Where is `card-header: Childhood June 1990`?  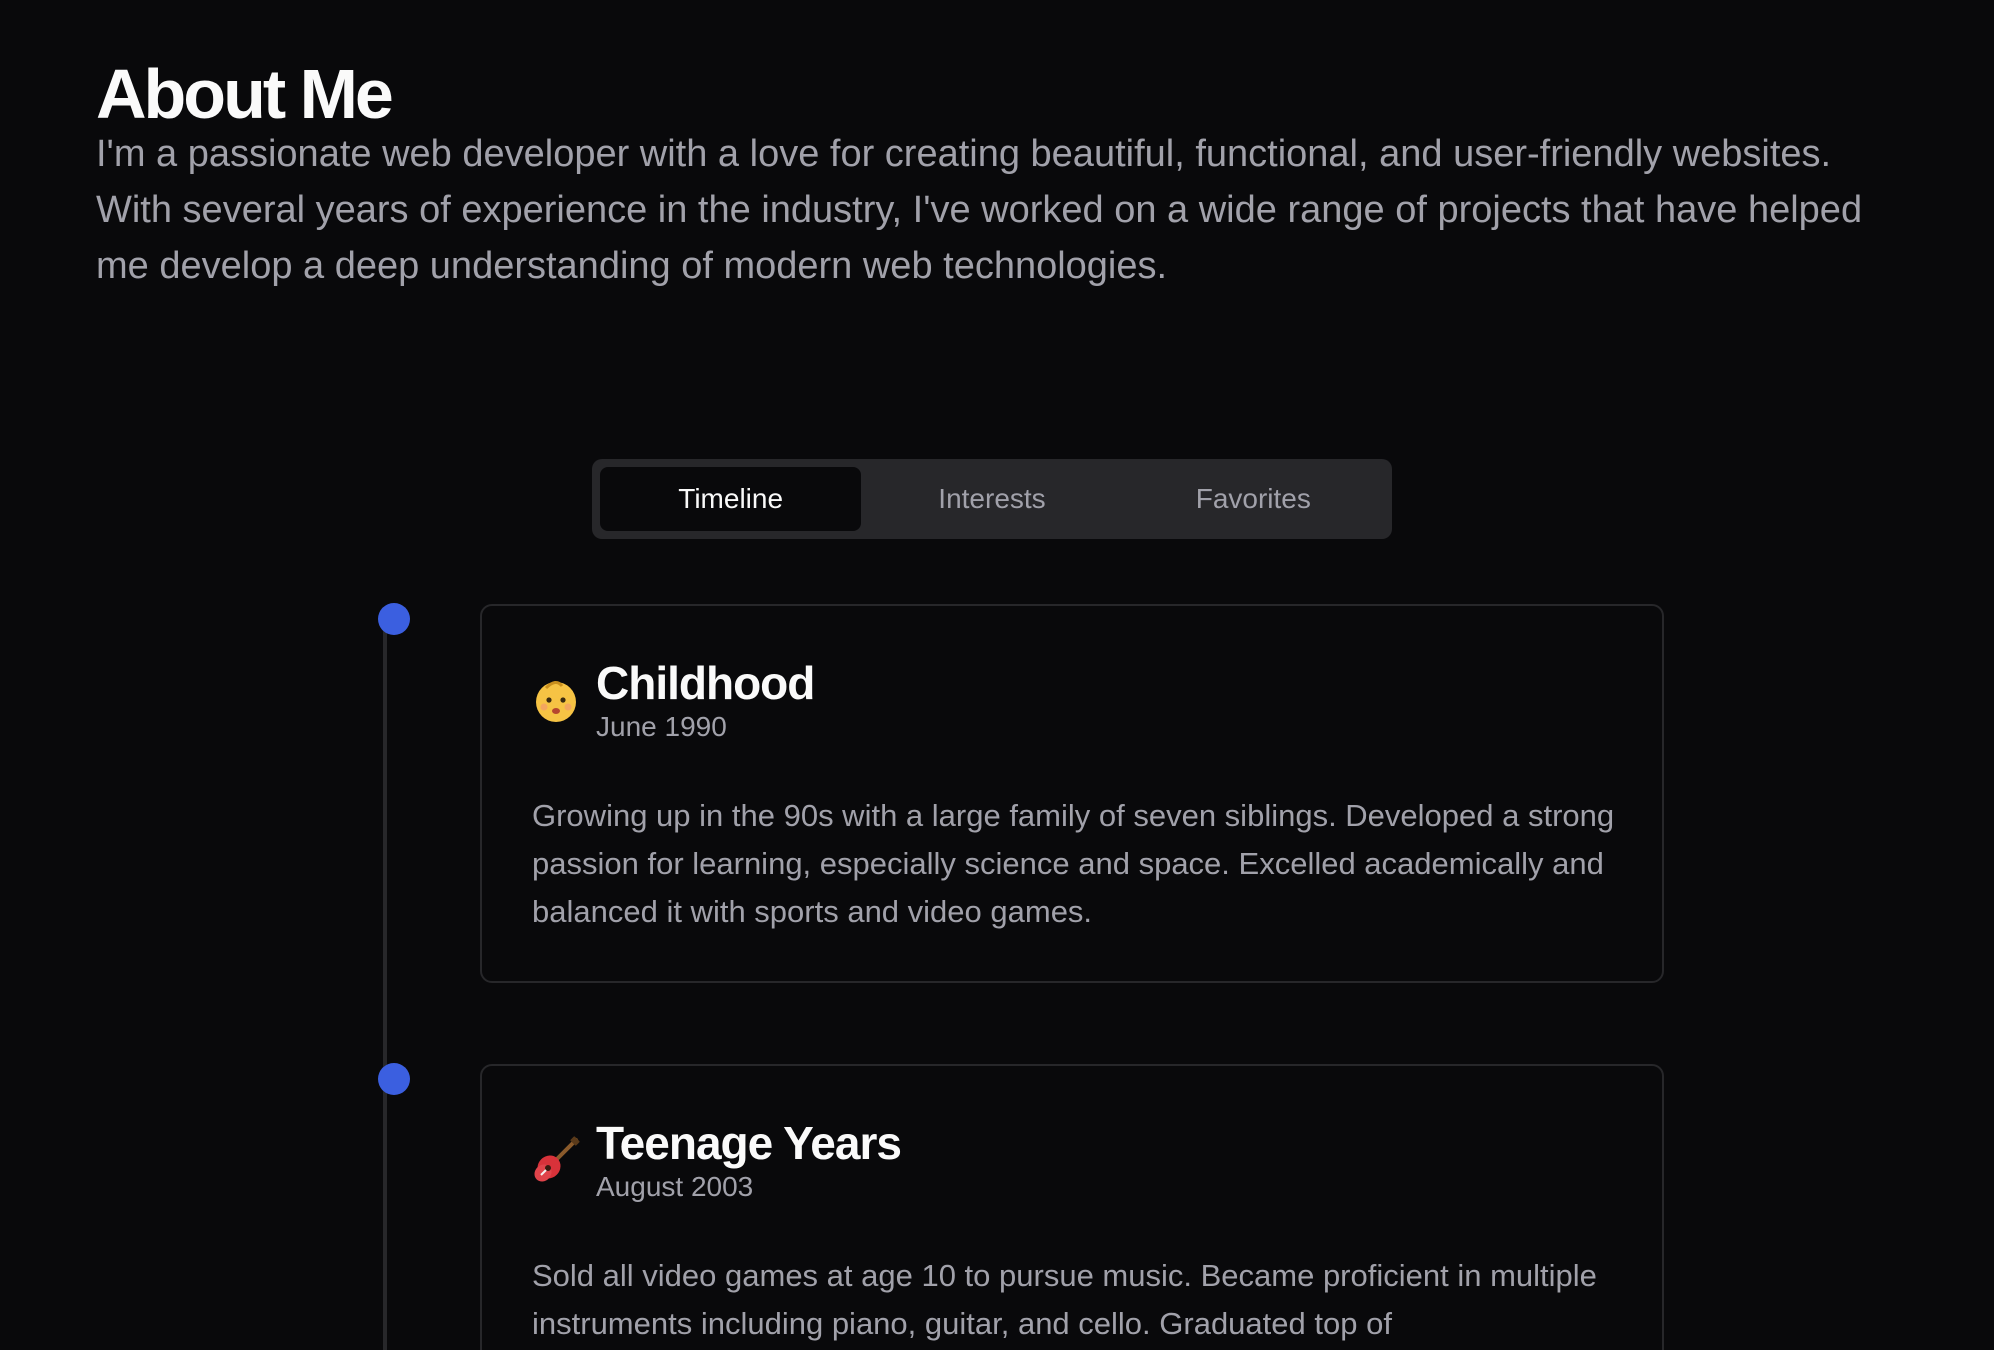 card-header: Childhood June 1990 is located at coordinates (673, 700).